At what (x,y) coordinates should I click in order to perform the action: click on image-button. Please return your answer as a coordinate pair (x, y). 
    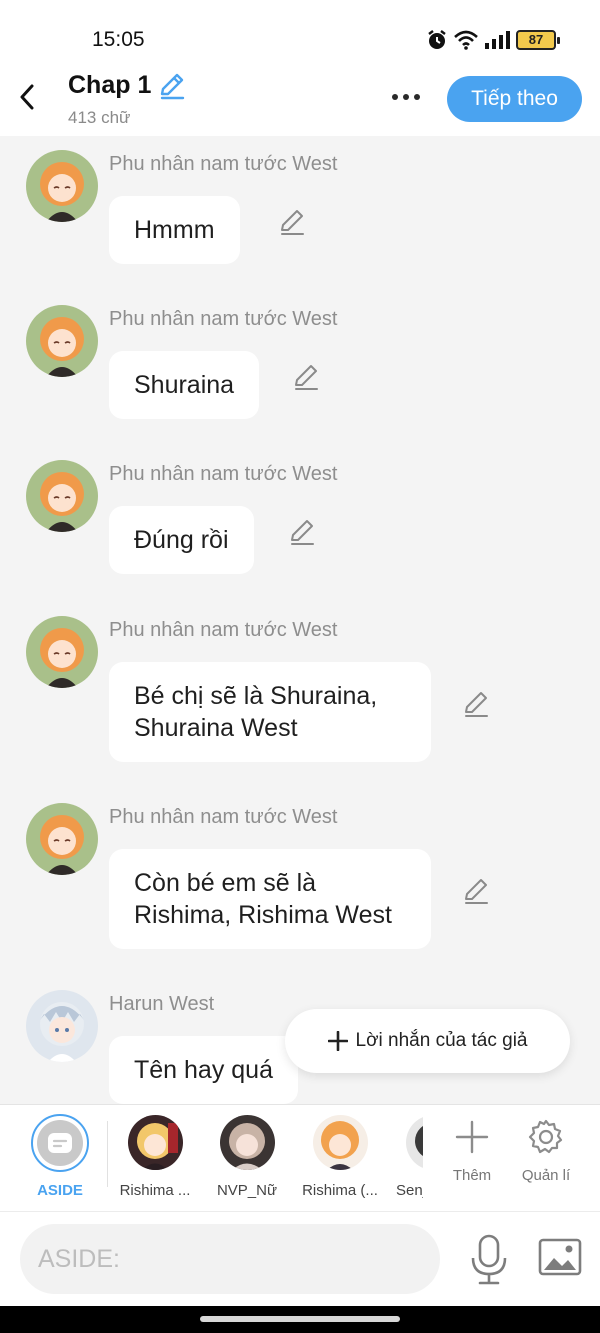
    Looking at the image, I should click on (560, 1258).